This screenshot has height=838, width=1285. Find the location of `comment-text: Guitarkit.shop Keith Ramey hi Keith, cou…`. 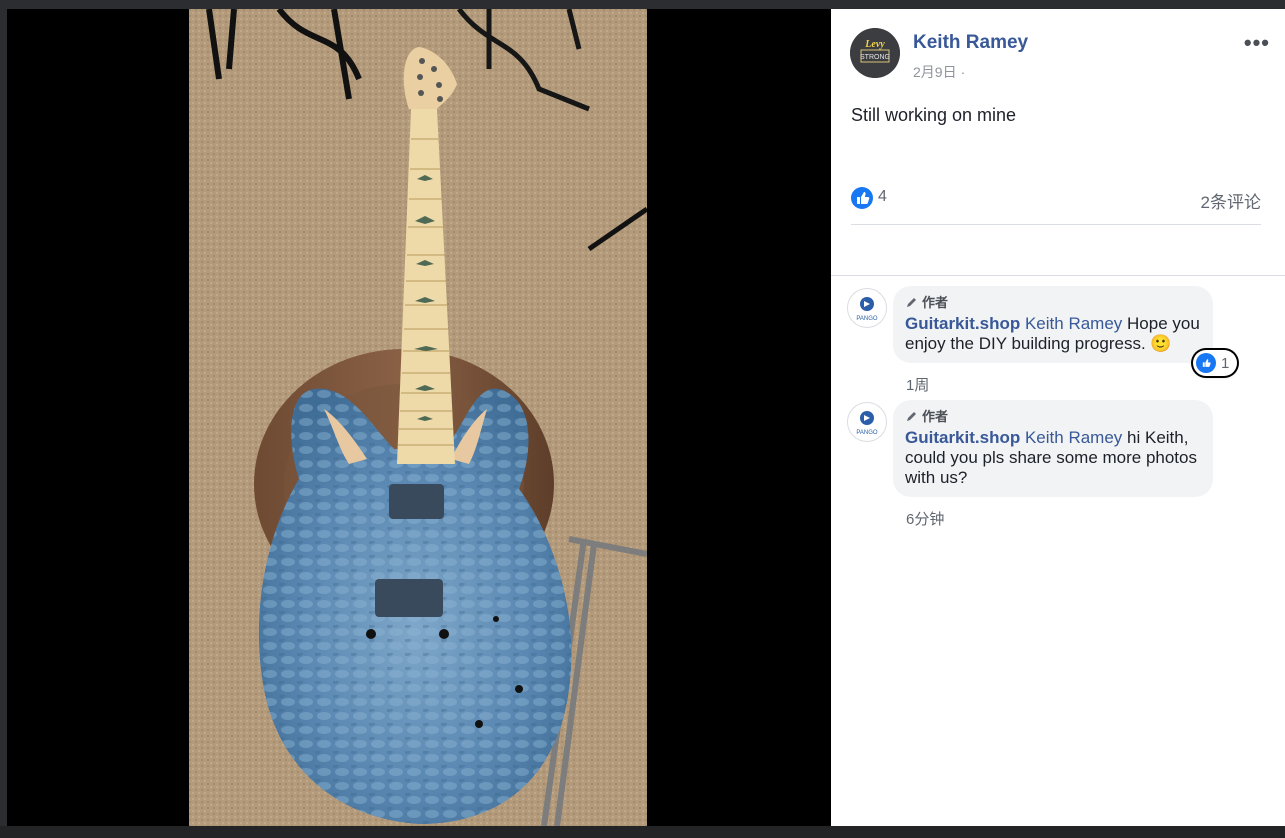

comment-text: Guitarkit.shop Keith Ramey hi Keith, cou… is located at coordinates (1053, 458).